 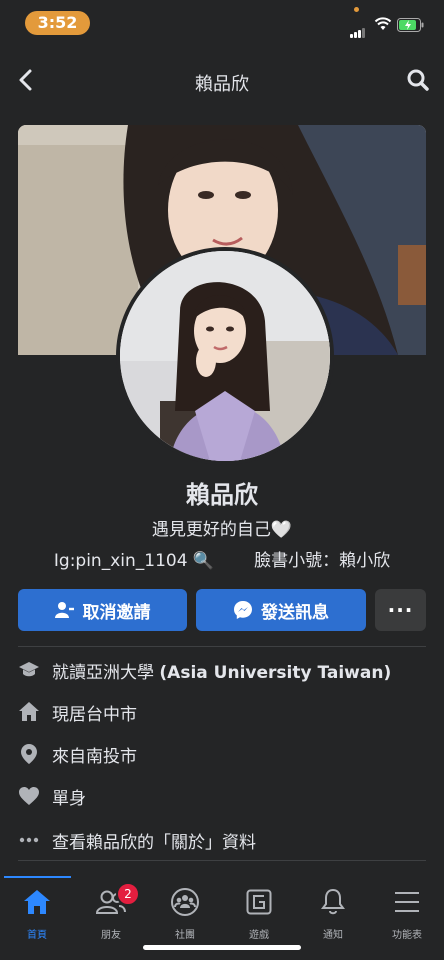 I want to click on more-options-button: ···, so click(x=400, y=610).